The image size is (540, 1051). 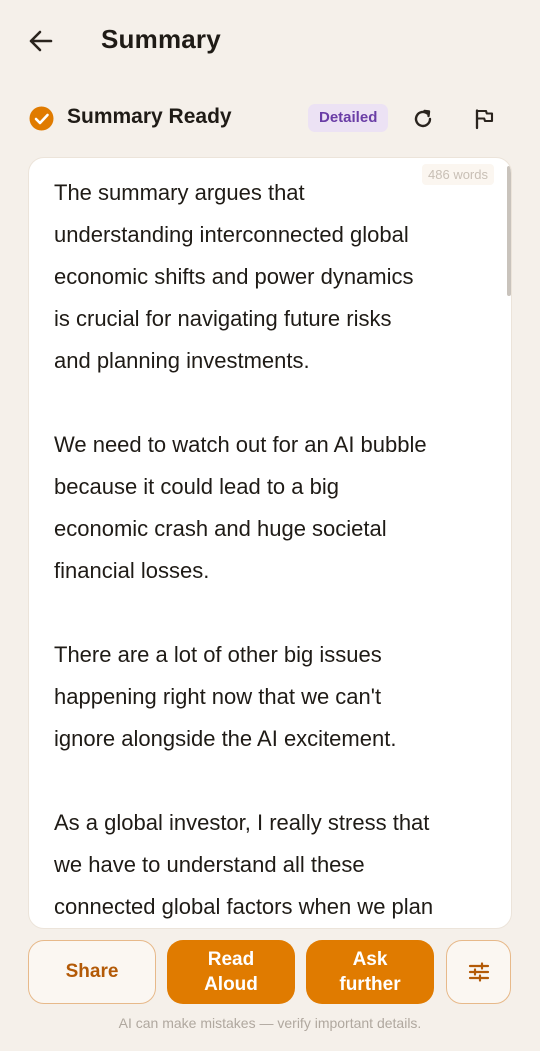 What do you see at coordinates (149, 116) in the screenshot?
I see `status-text: Summary Ready` at bounding box center [149, 116].